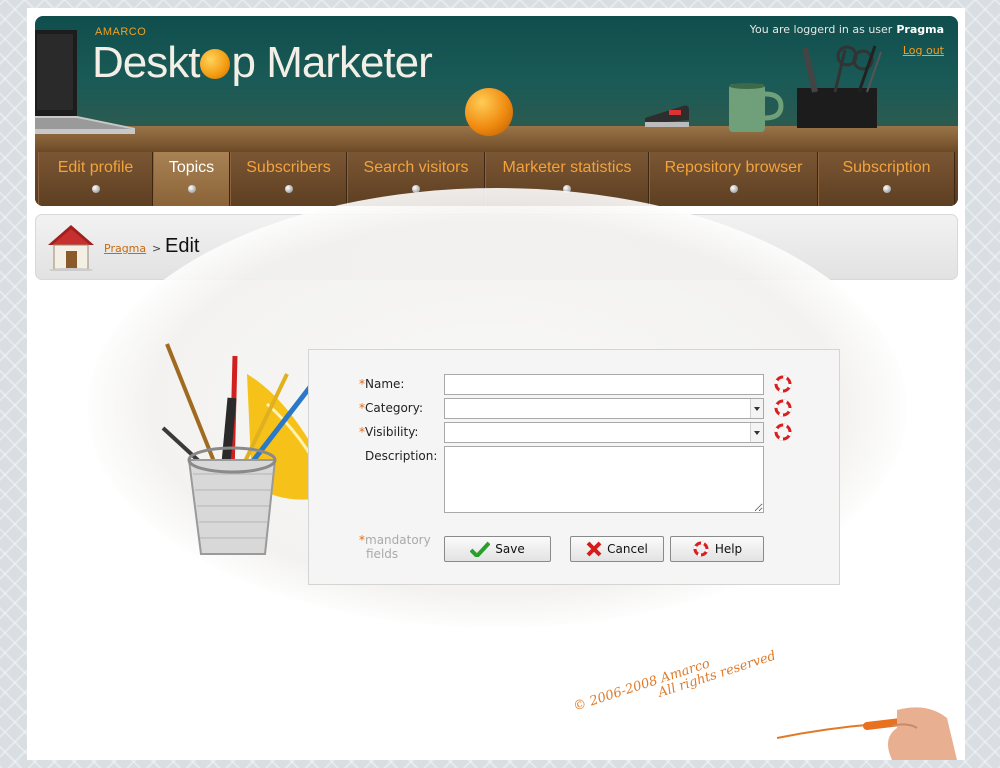  What do you see at coordinates (391, 408) in the screenshot?
I see `category-label: *Category:` at bounding box center [391, 408].